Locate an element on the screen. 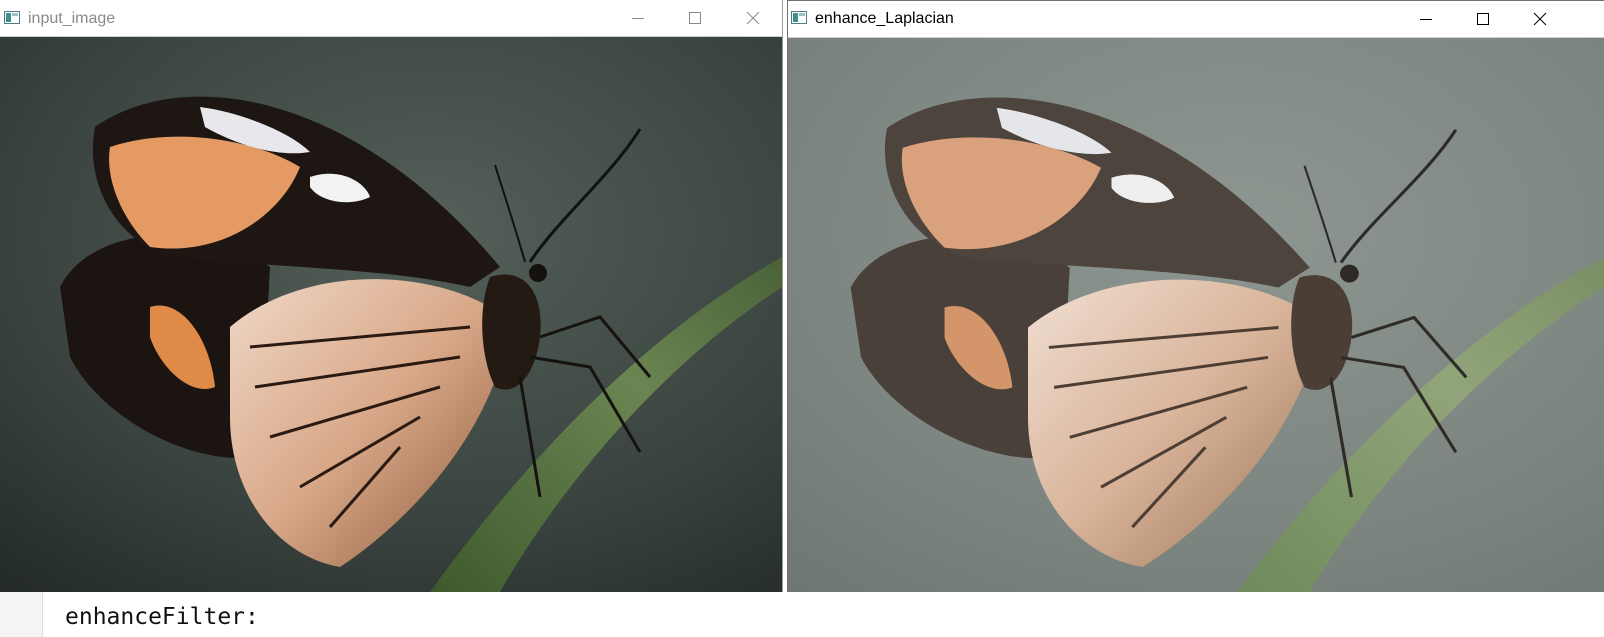 The image size is (1604, 637). code-editor: enhanceFilter: is located at coordinates (802, 614).